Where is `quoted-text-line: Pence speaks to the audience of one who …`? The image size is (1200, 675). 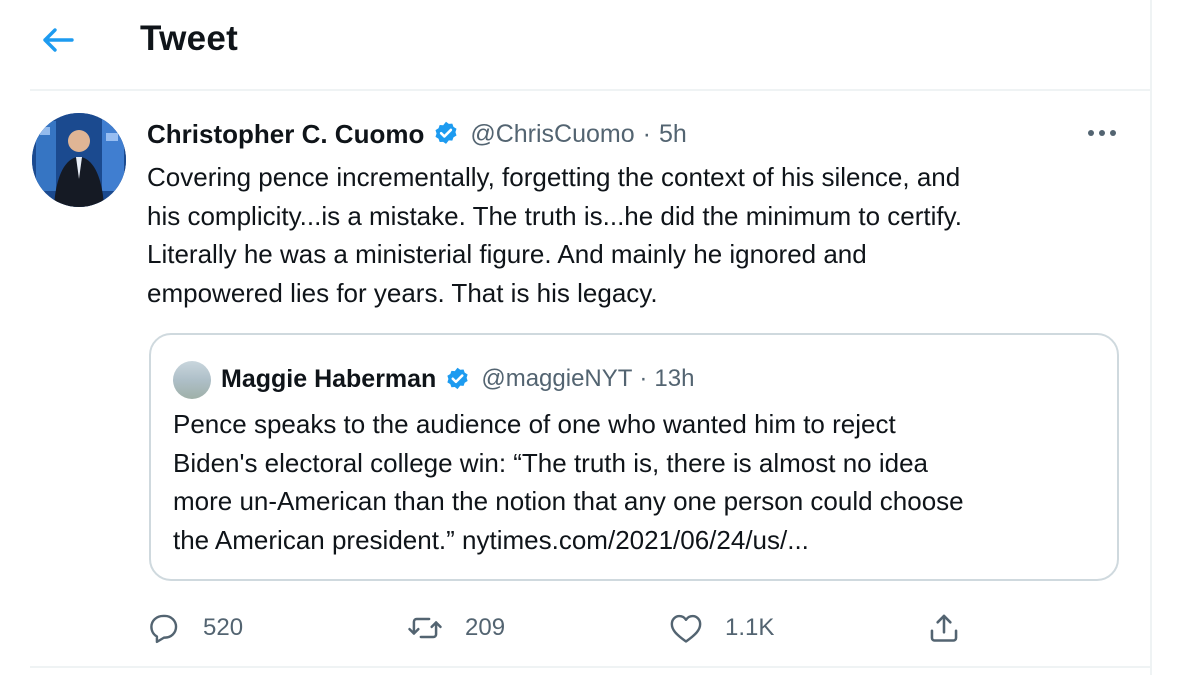
quoted-text-line: Pence speaks to the audience of one who … is located at coordinates (534, 424).